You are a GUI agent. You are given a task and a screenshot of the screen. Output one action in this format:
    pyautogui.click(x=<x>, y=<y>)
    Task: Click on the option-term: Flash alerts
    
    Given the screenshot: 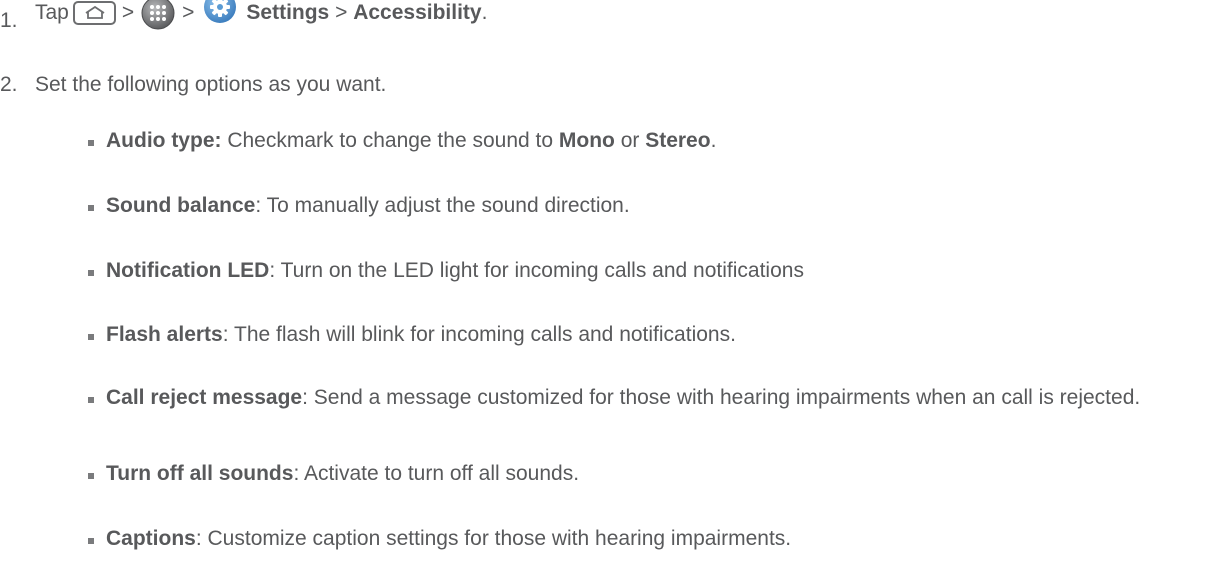 What is the action you would take?
    pyautogui.click(x=164, y=334)
    